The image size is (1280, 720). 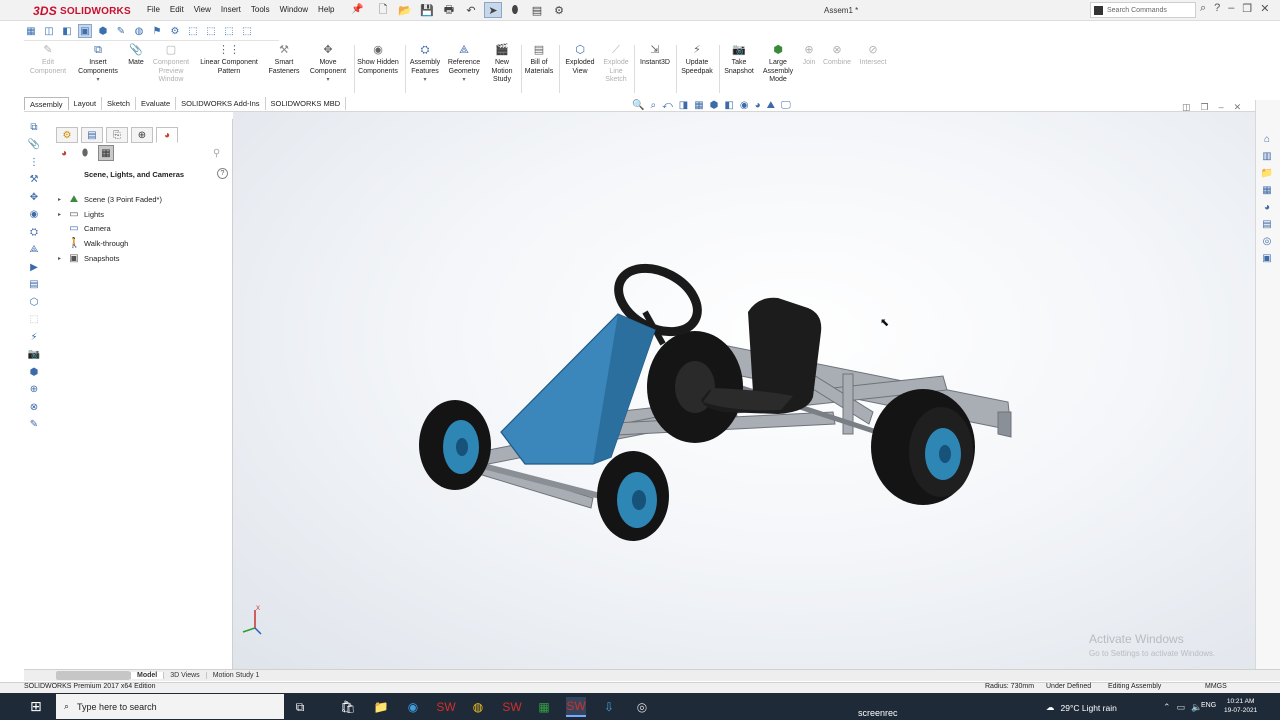 What do you see at coordinates (544, 707) in the screenshot?
I see `spreadsheet-app-icon: ▦` at bounding box center [544, 707].